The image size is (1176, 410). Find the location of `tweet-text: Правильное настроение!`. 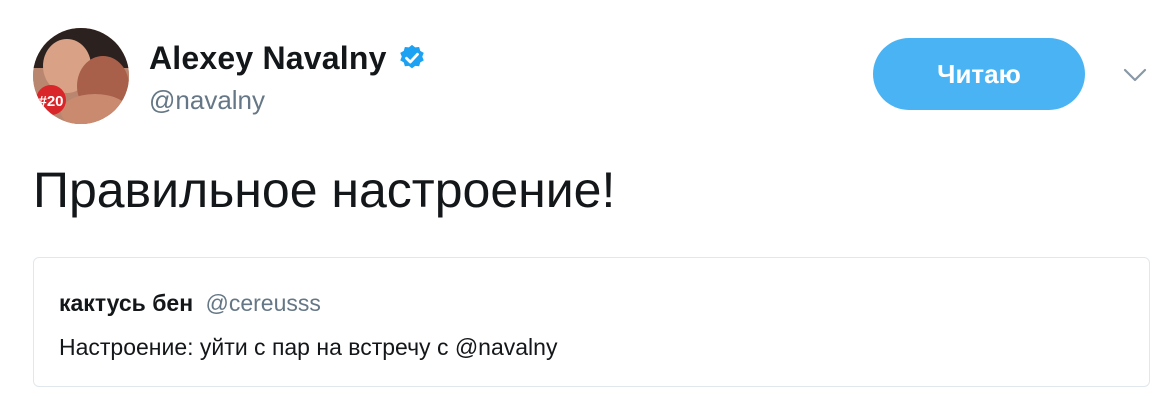

tweet-text: Правильное настроение! is located at coordinates (324, 190).